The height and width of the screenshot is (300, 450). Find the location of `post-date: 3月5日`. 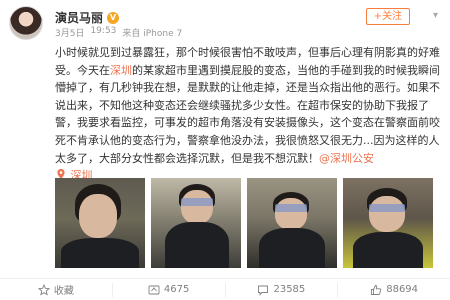

post-date: 3月5日 is located at coordinates (70, 34).